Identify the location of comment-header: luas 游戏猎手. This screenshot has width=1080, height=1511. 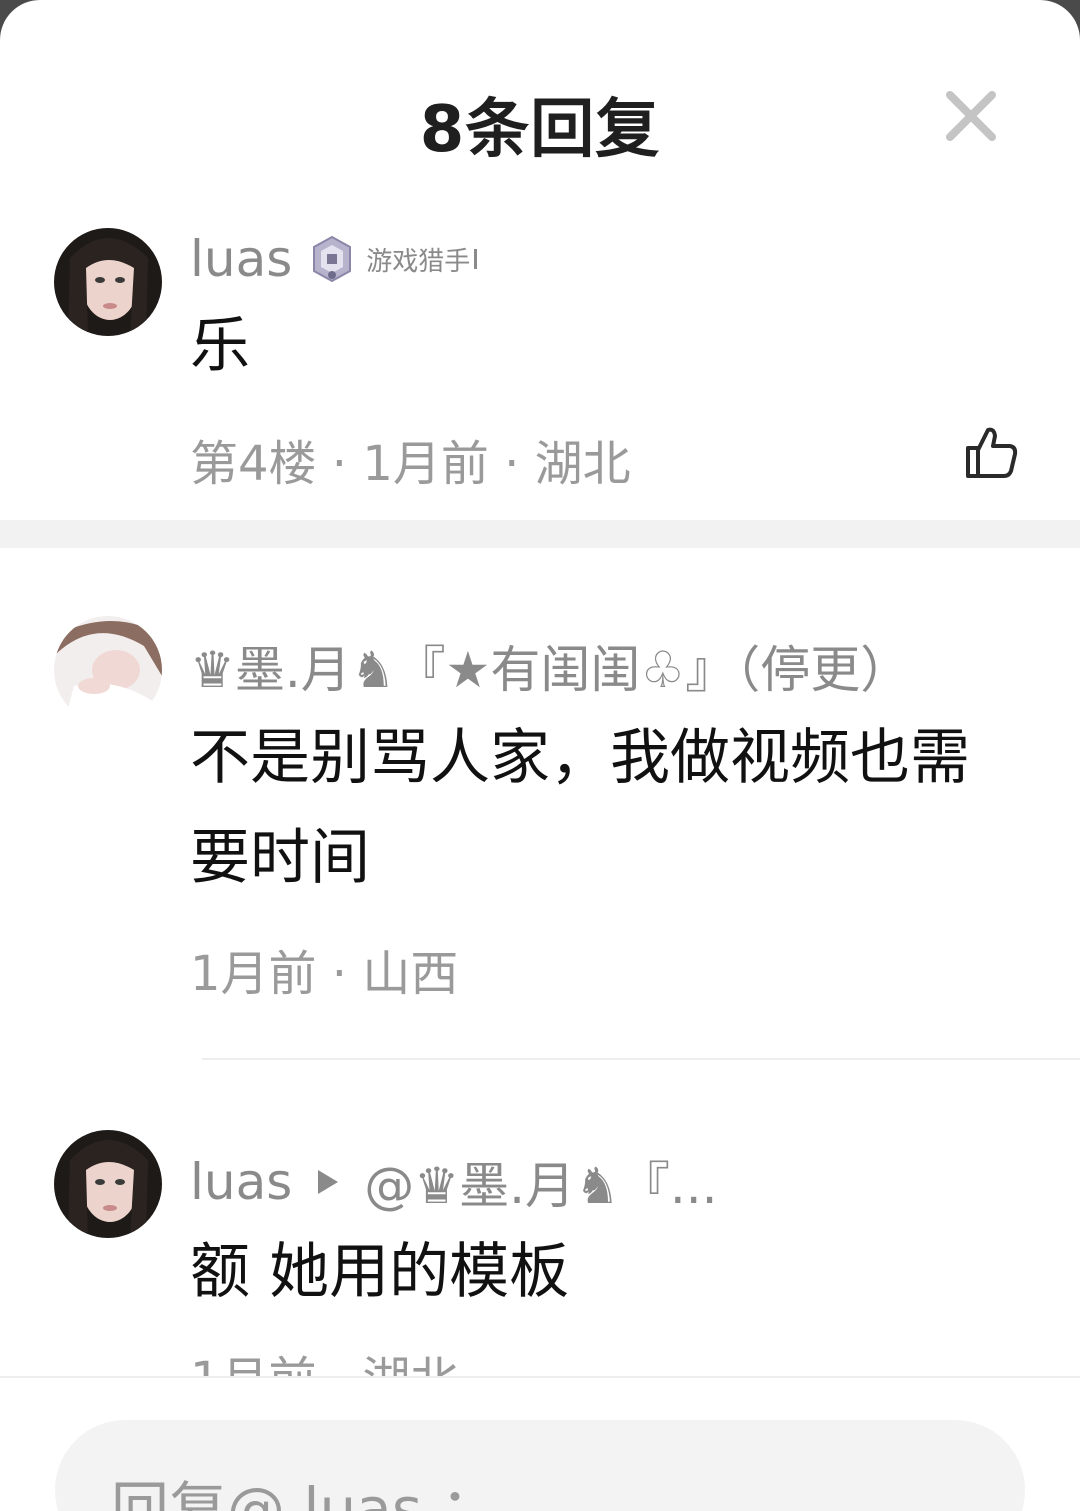
(334, 259).